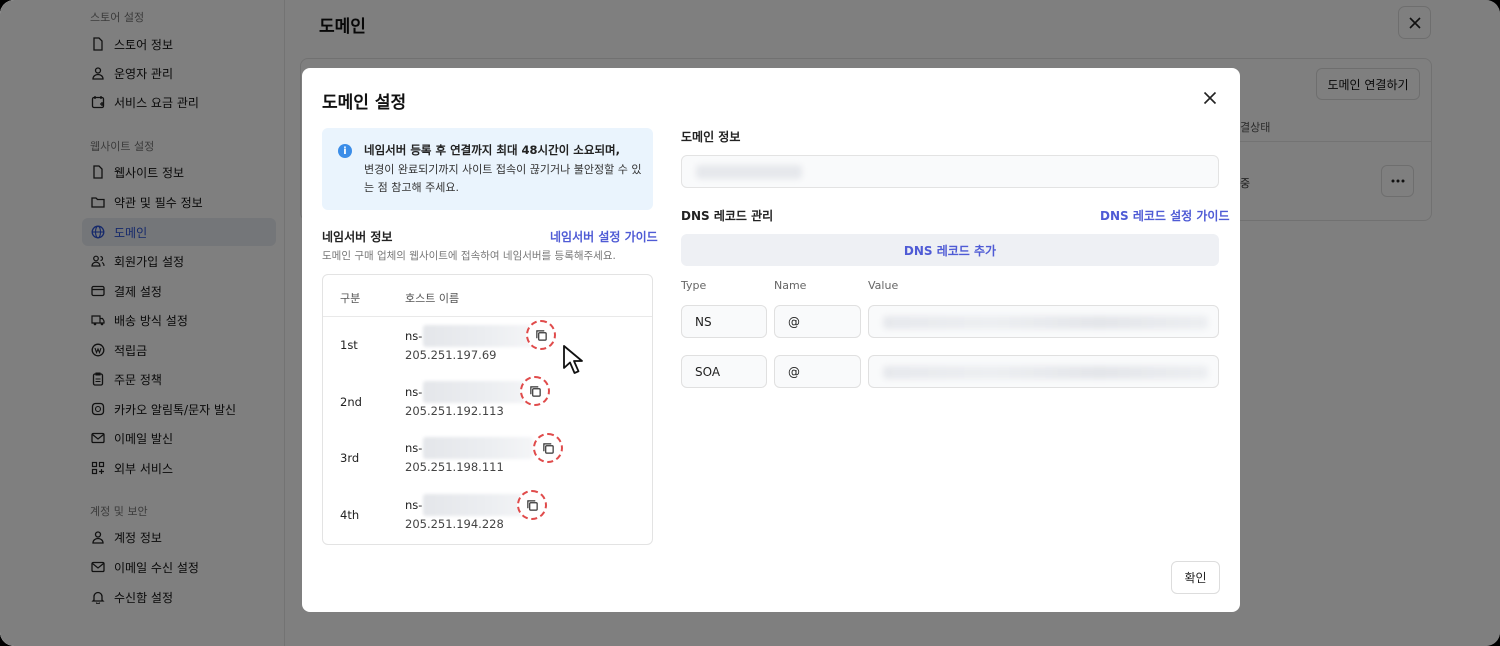 The height and width of the screenshot is (646, 1500). Describe the element at coordinates (950, 171) in the screenshot. I see `domain-name-field` at that location.